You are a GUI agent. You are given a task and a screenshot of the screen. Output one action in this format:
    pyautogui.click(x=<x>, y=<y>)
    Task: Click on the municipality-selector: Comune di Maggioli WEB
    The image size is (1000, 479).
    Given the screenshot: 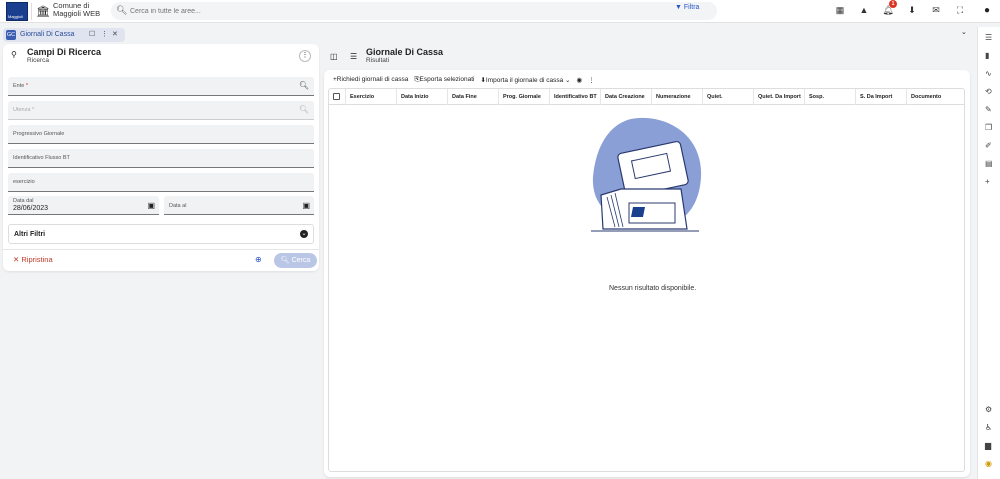 What is the action you would take?
    pyautogui.click(x=76, y=10)
    